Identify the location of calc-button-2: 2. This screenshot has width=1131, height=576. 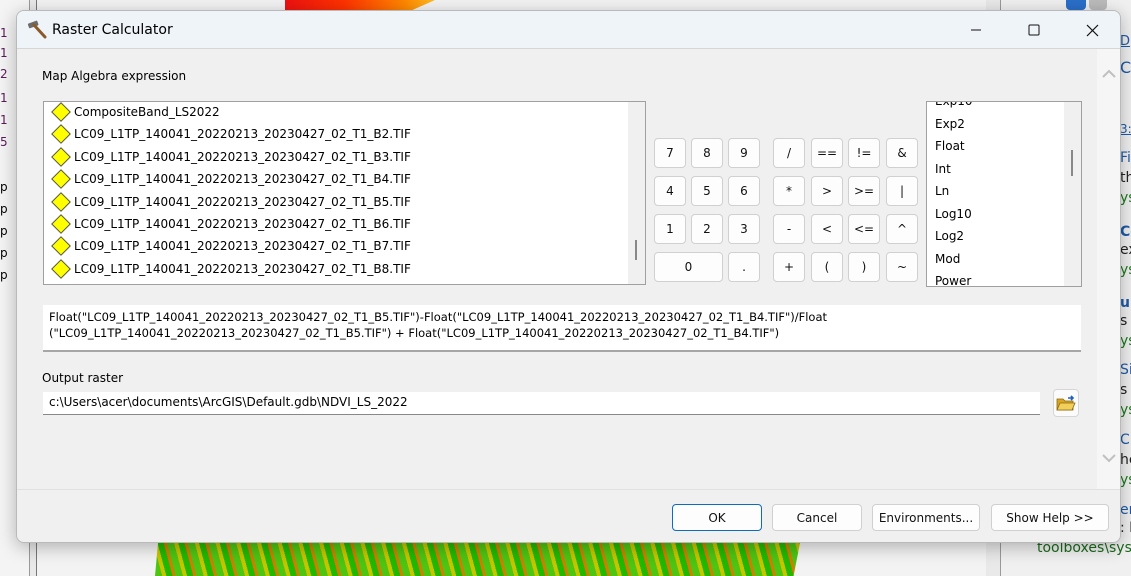
(707, 229).